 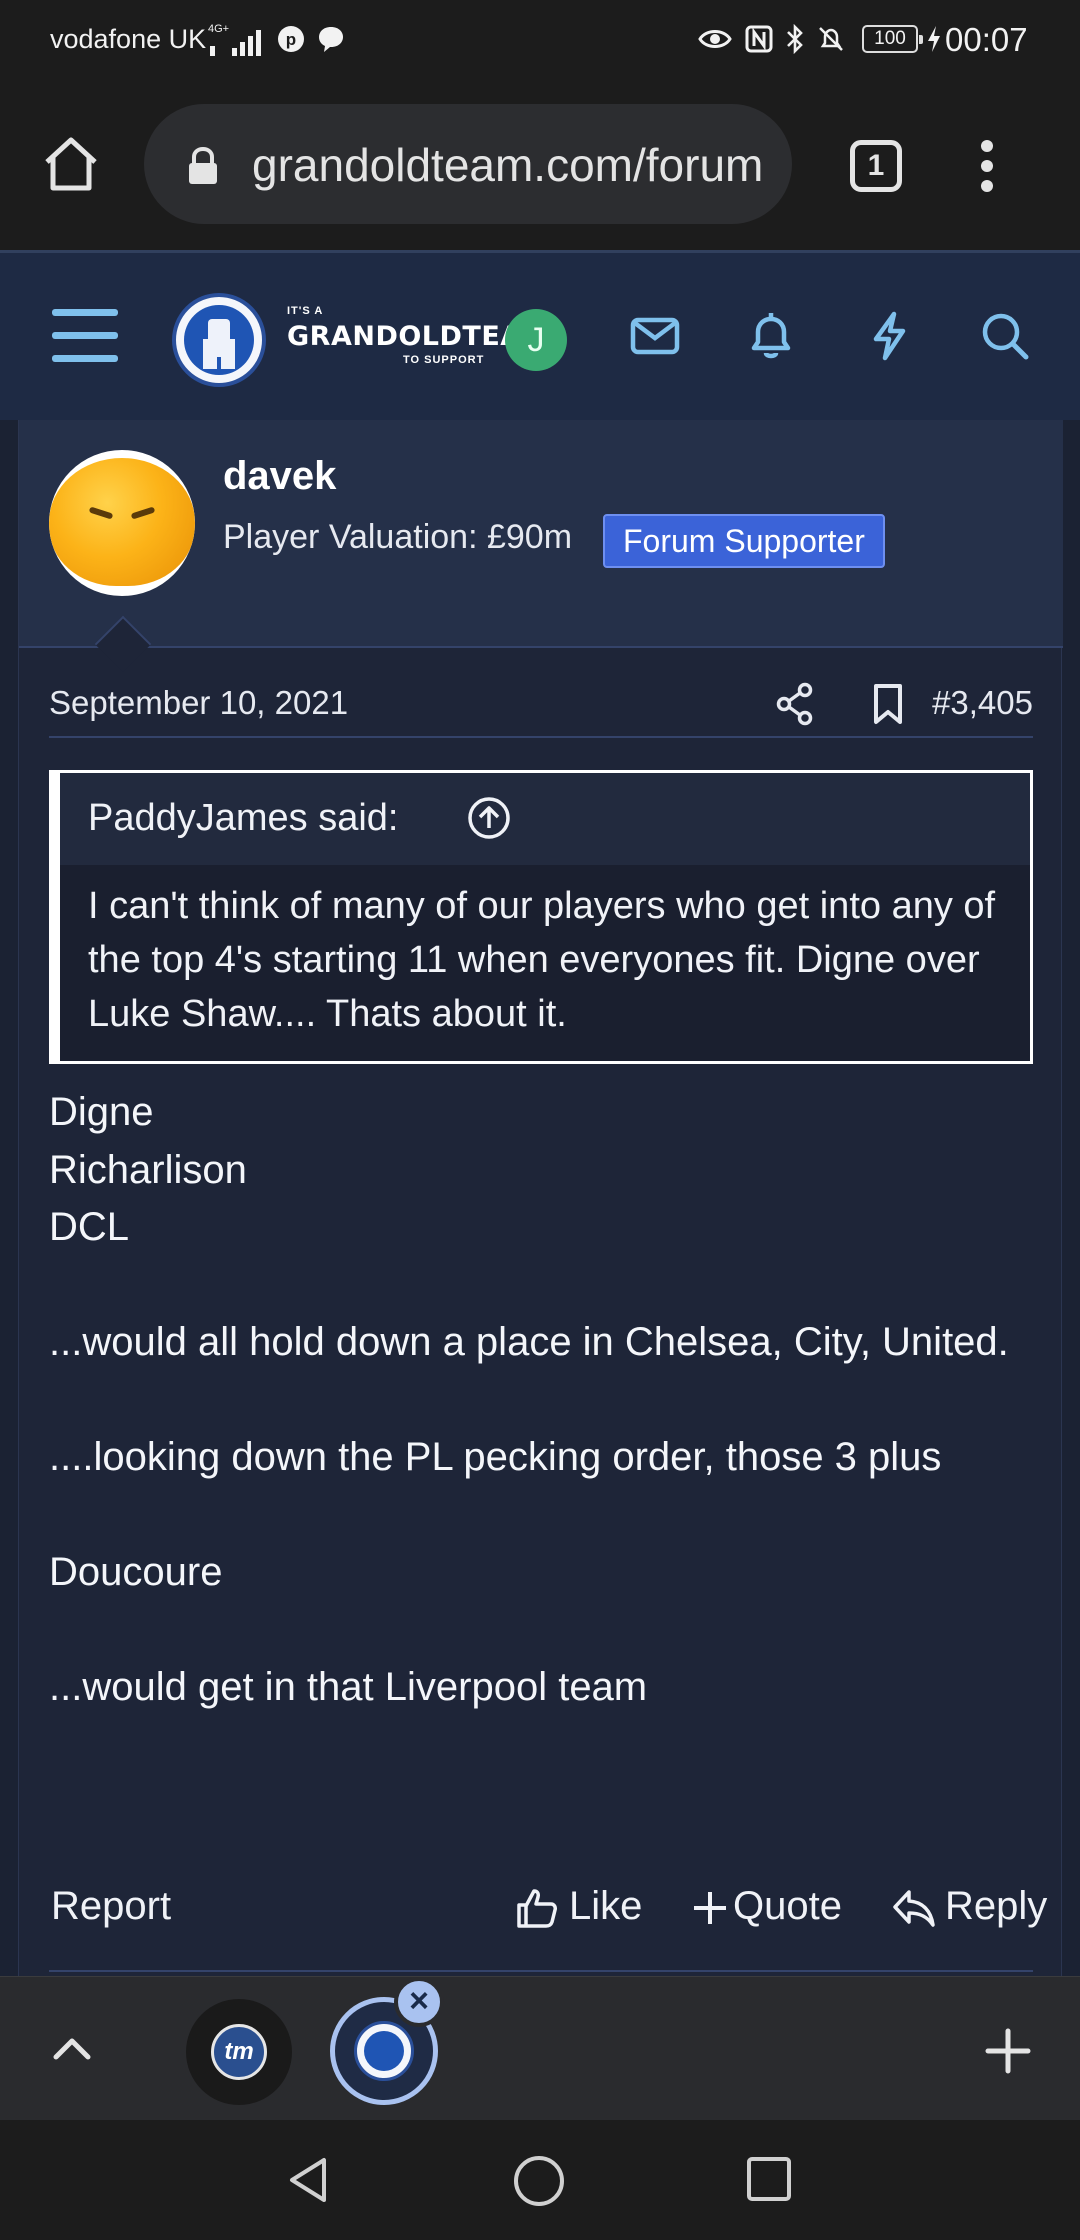 I want to click on logo-tagline-top: IT'S A, so click(x=305, y=311).